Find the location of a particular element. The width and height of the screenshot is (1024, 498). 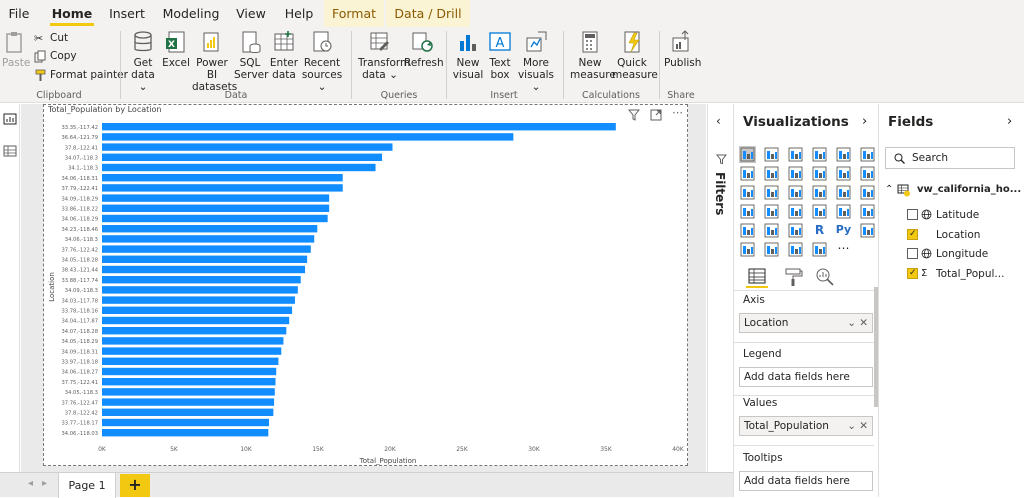

refresh-button: Refresh is located at coordinates (424, 59).